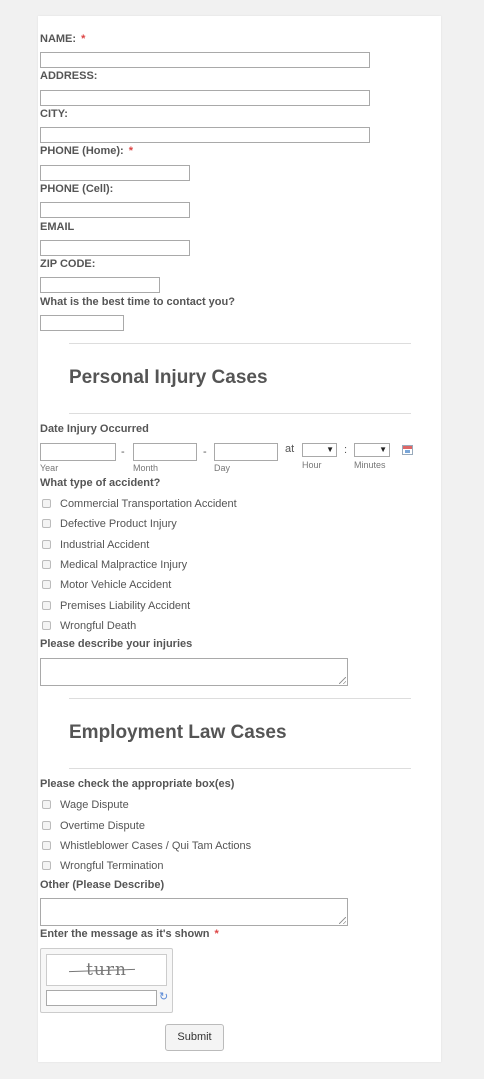  Describe the element at coordinates (205, 98) in the screenshot. I see `address-input` at that location.